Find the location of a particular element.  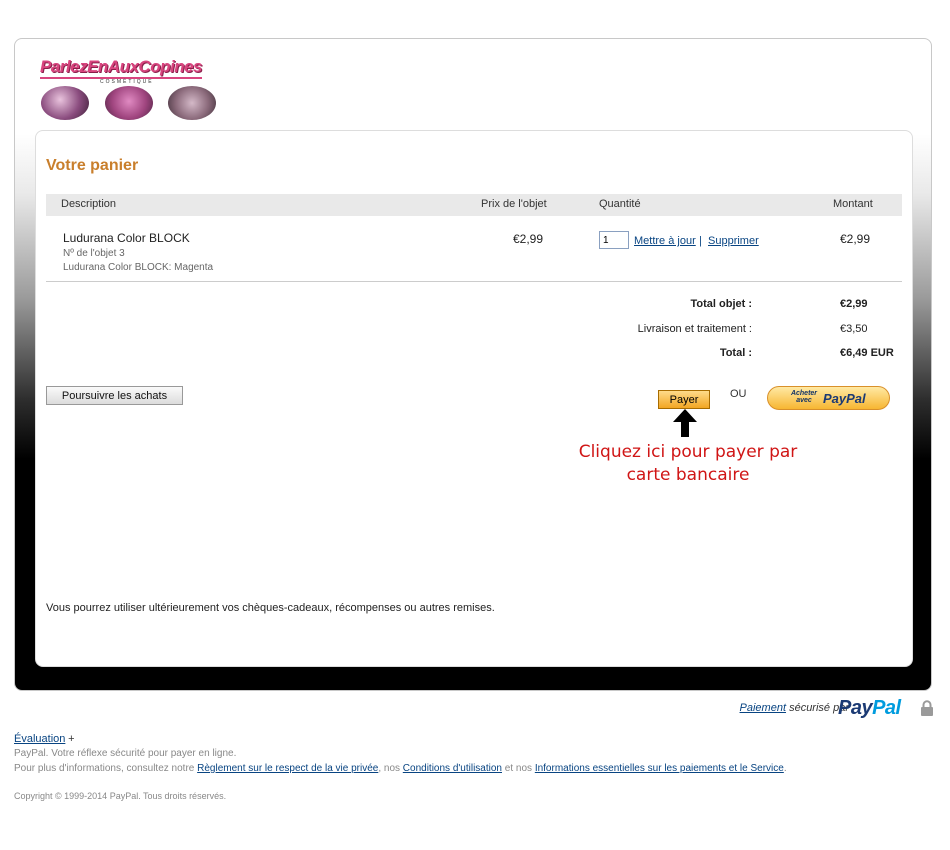

shipping-label: Livraison et traitement : is located at coordinates (694, 329).